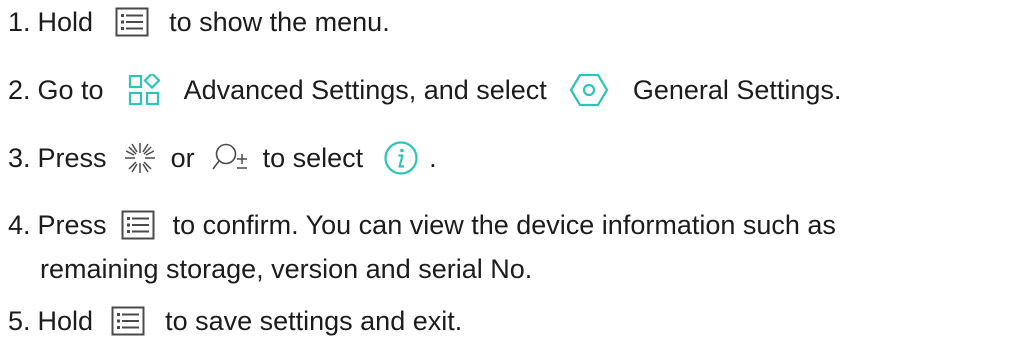 The width and height of the screenshot is (1017, 345). I want to click on step-text: Advanced Settings, and select, so click(365, 90).